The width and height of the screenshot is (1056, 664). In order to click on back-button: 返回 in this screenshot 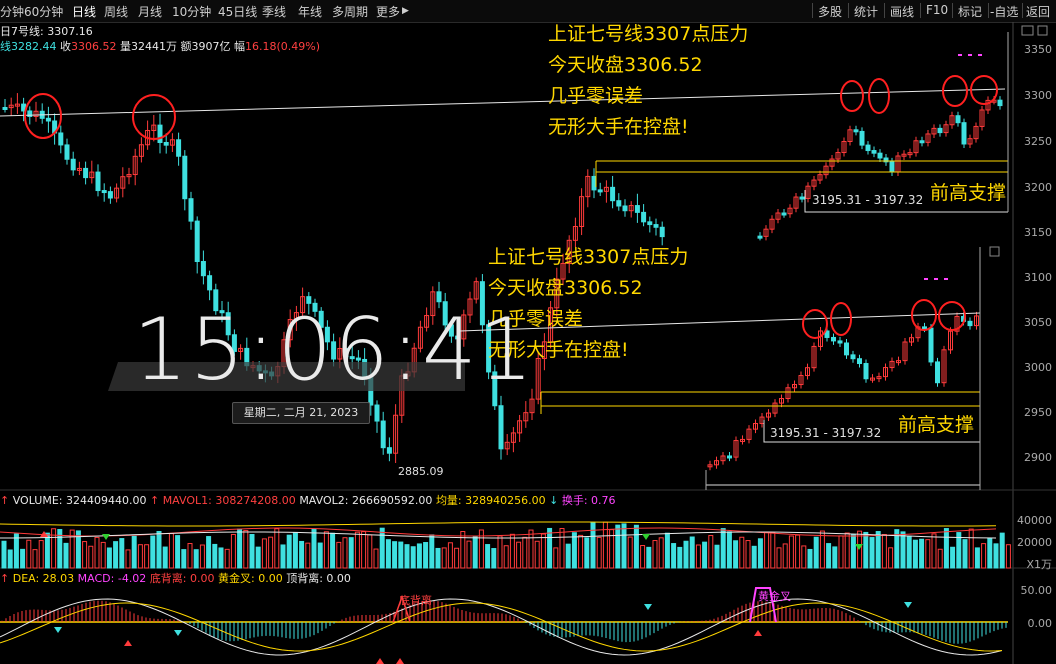, I will do `click(1038, 11)`.